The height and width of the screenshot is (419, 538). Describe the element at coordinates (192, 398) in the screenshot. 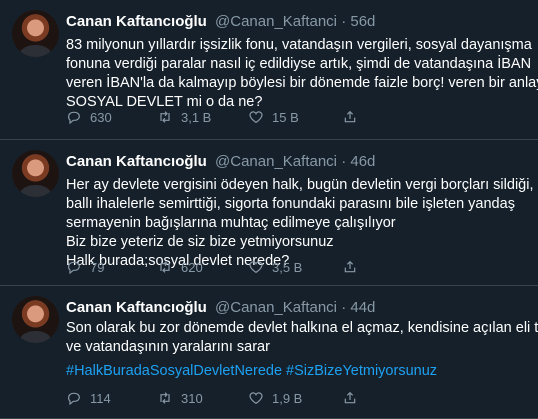

I see `retweet-count: 310` at that location.